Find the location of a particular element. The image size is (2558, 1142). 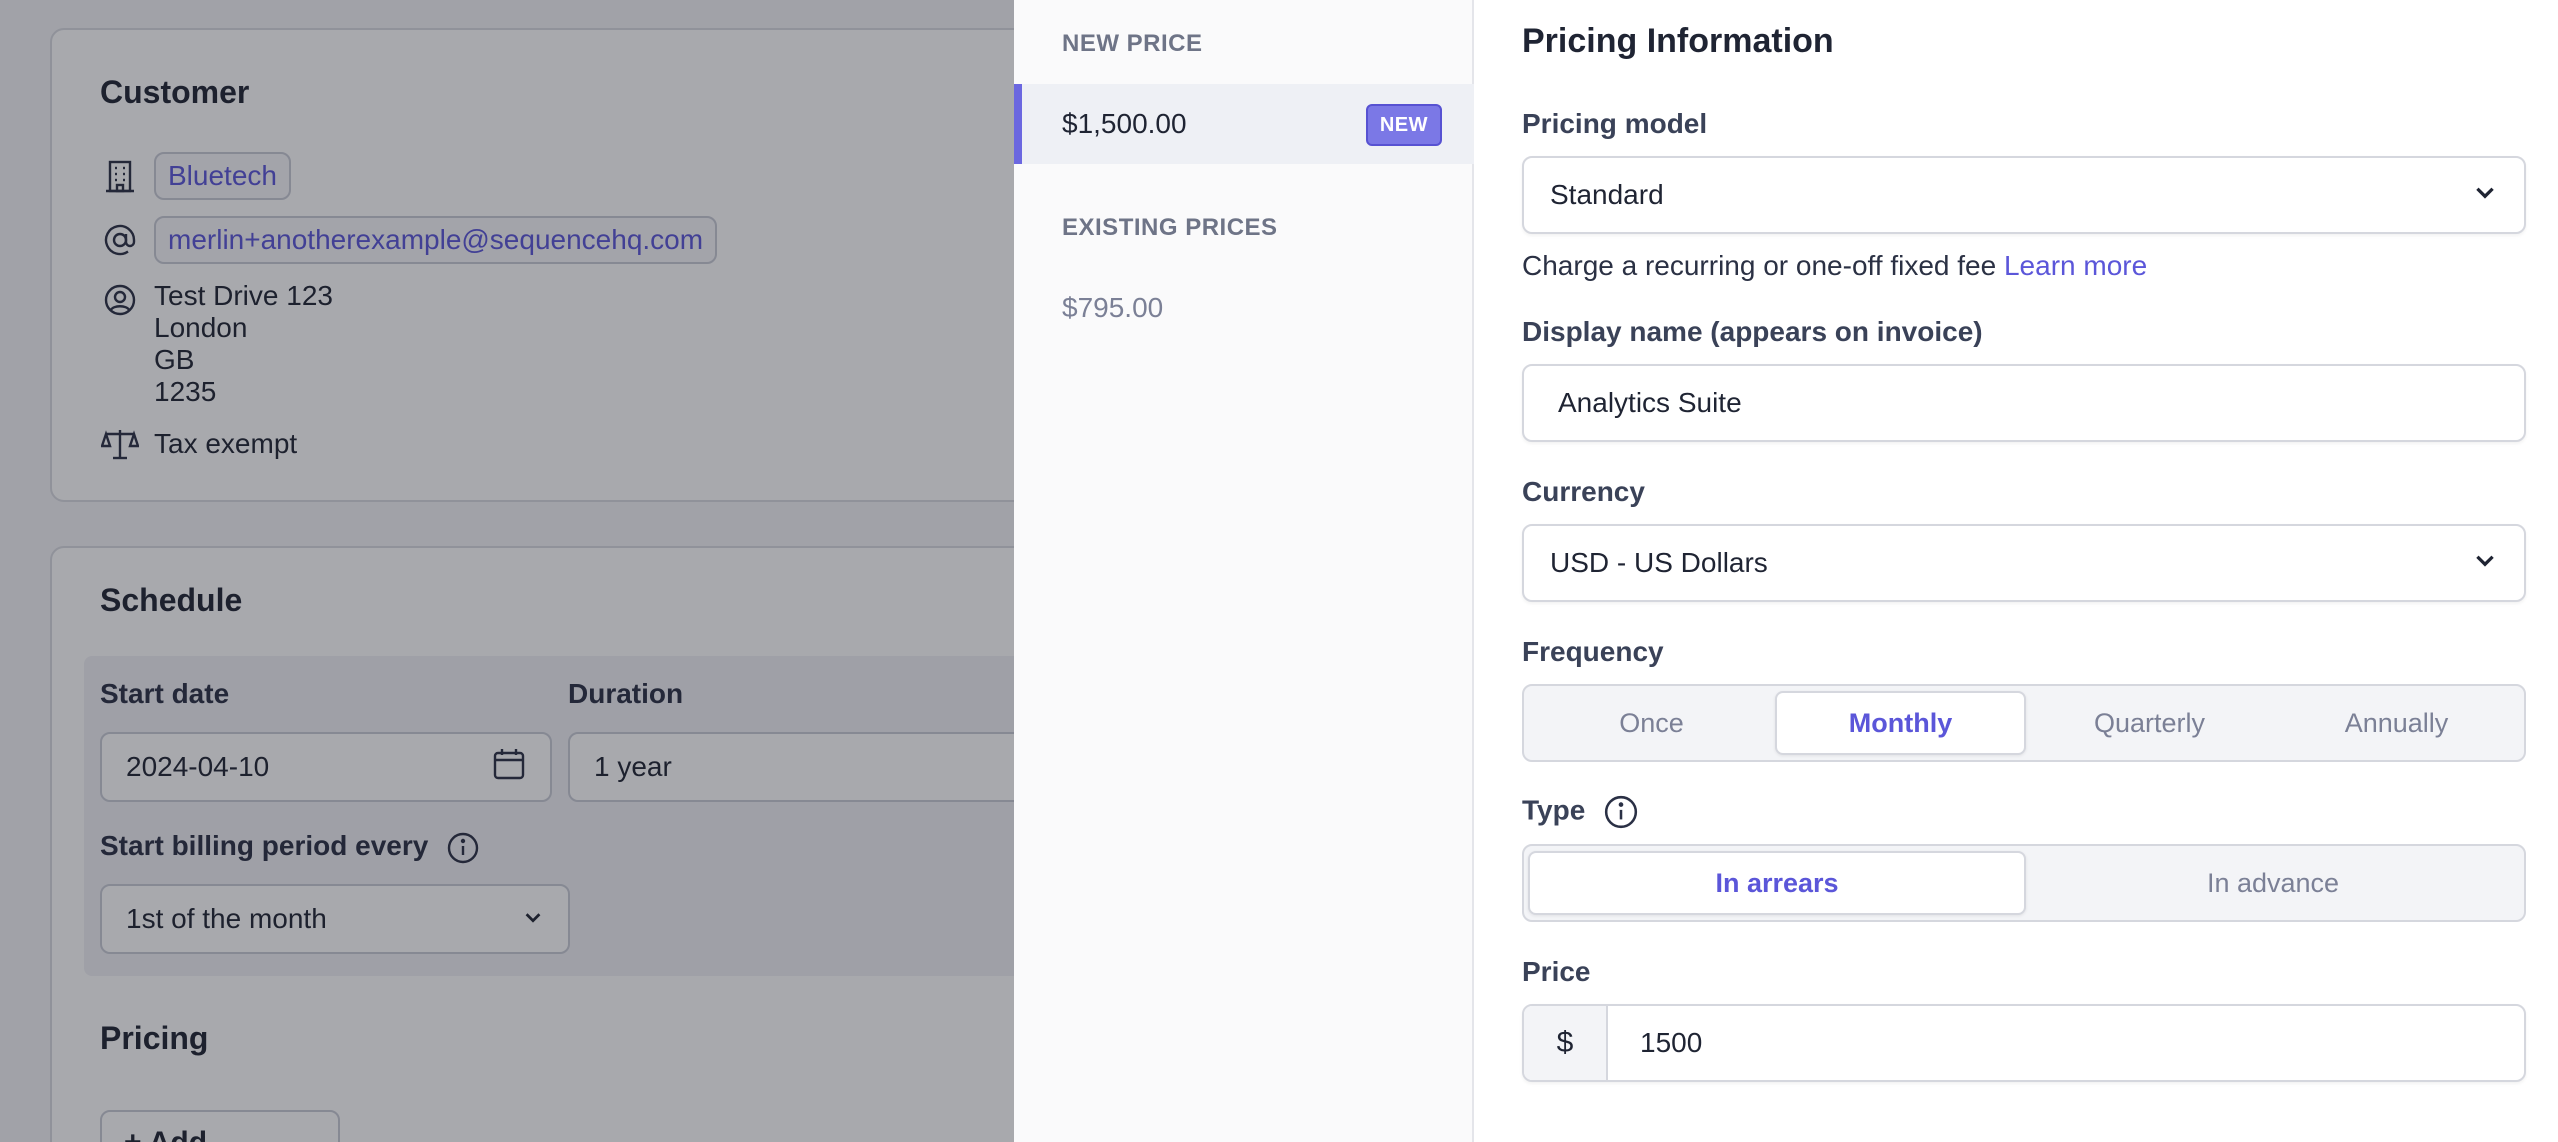

new-price-value: $1,500.00 is located at coordinates (1124, 123).